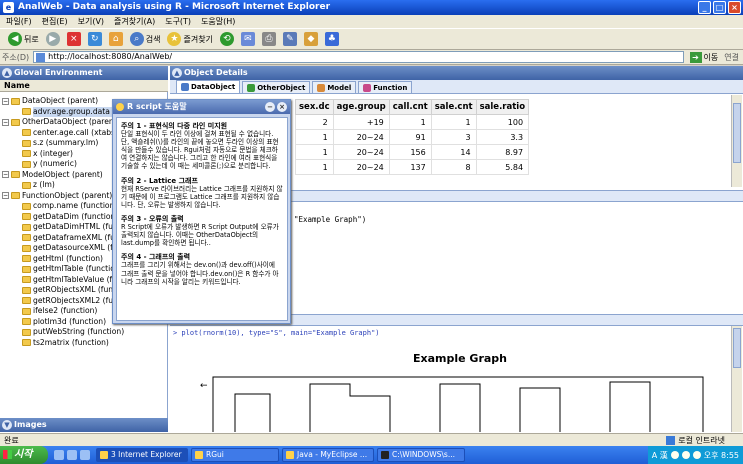 The height and width of the screenshot is (464, 743). I want to click on gloval-environment-header: ▲ Gloval Environment, so click(84, 73).